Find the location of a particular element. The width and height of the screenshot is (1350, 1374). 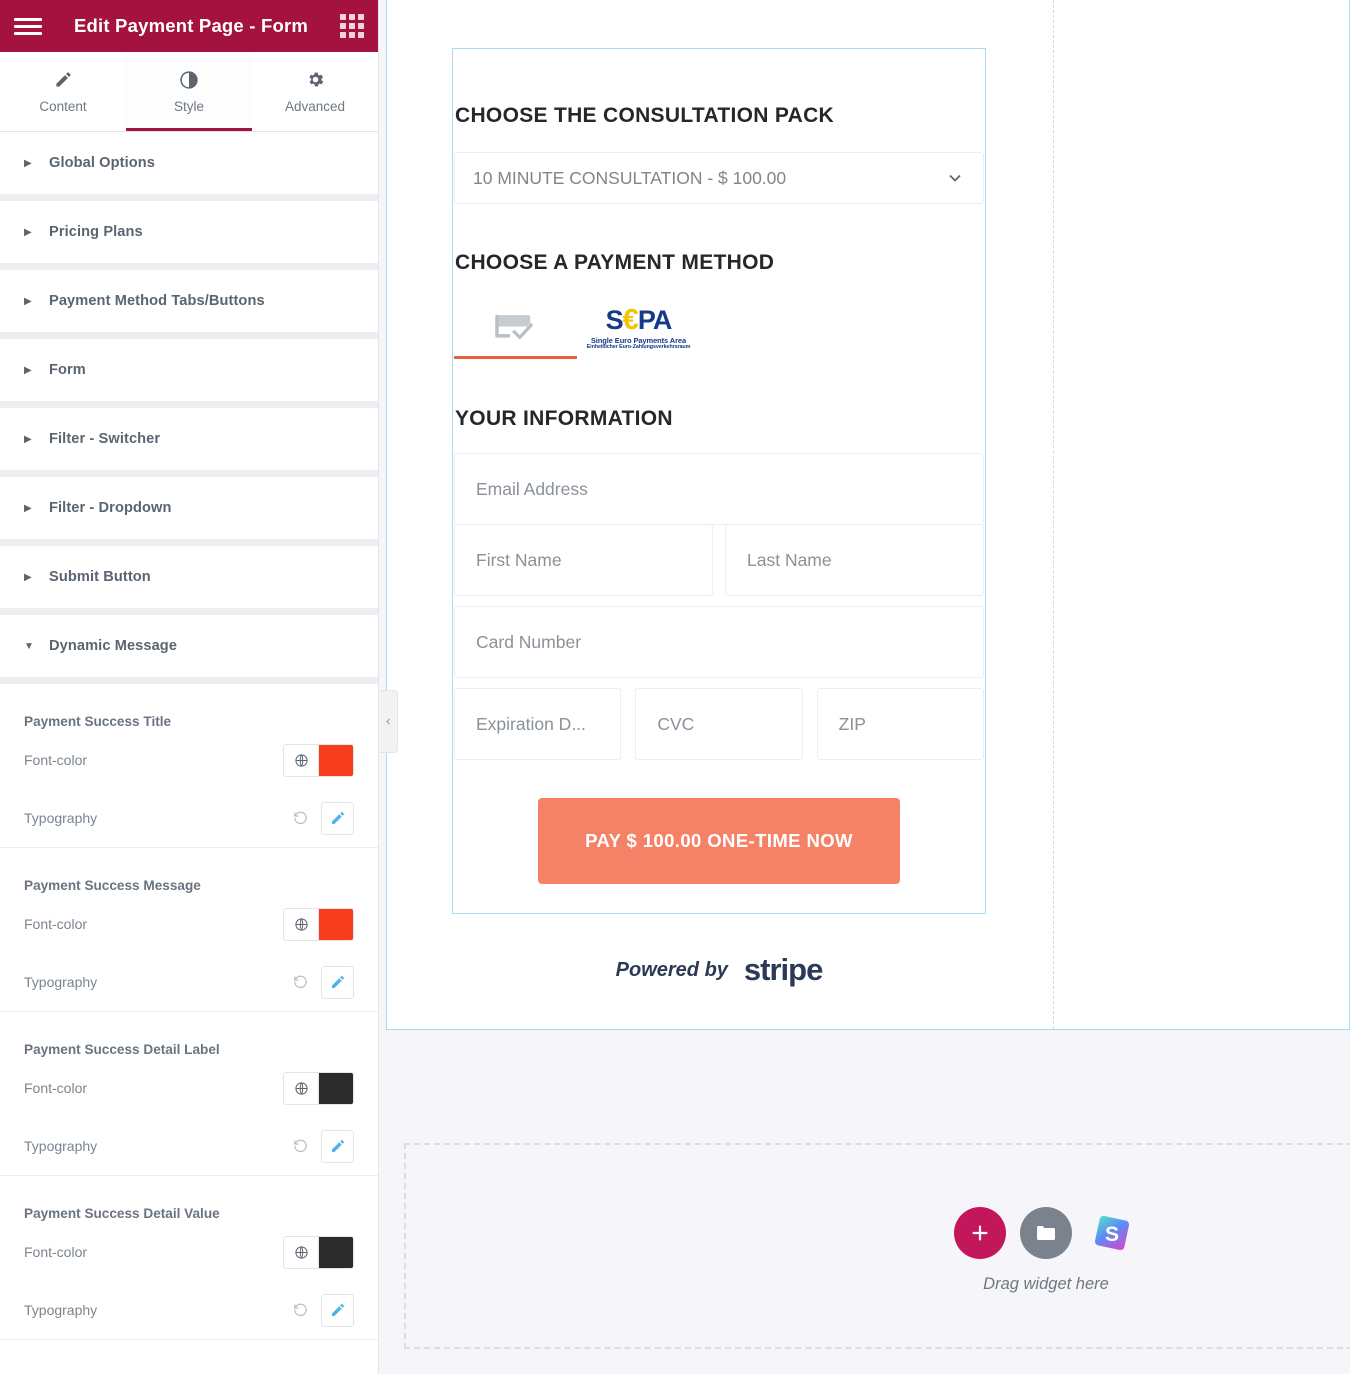

chevron-down-icon is located at coordinates (955, 178).